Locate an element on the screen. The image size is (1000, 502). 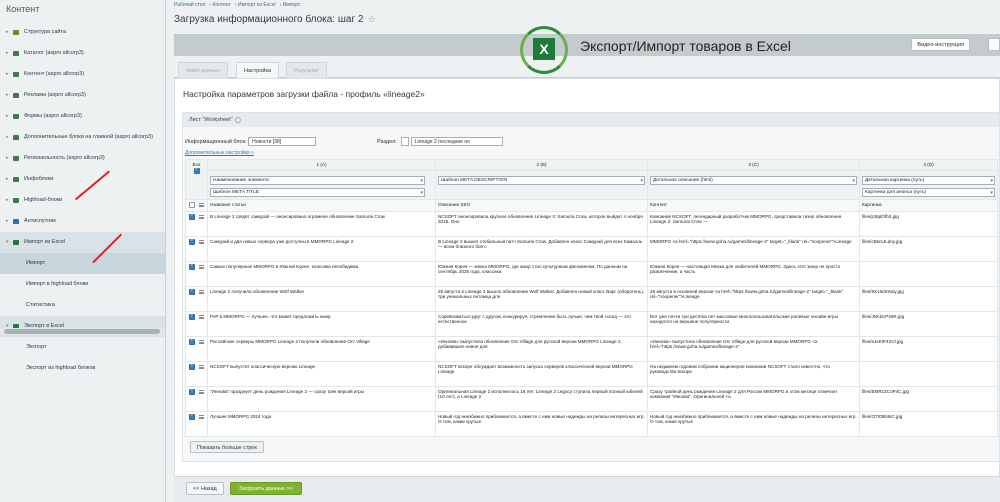
section-label: Раздел: is located at coordinates (387, 141).